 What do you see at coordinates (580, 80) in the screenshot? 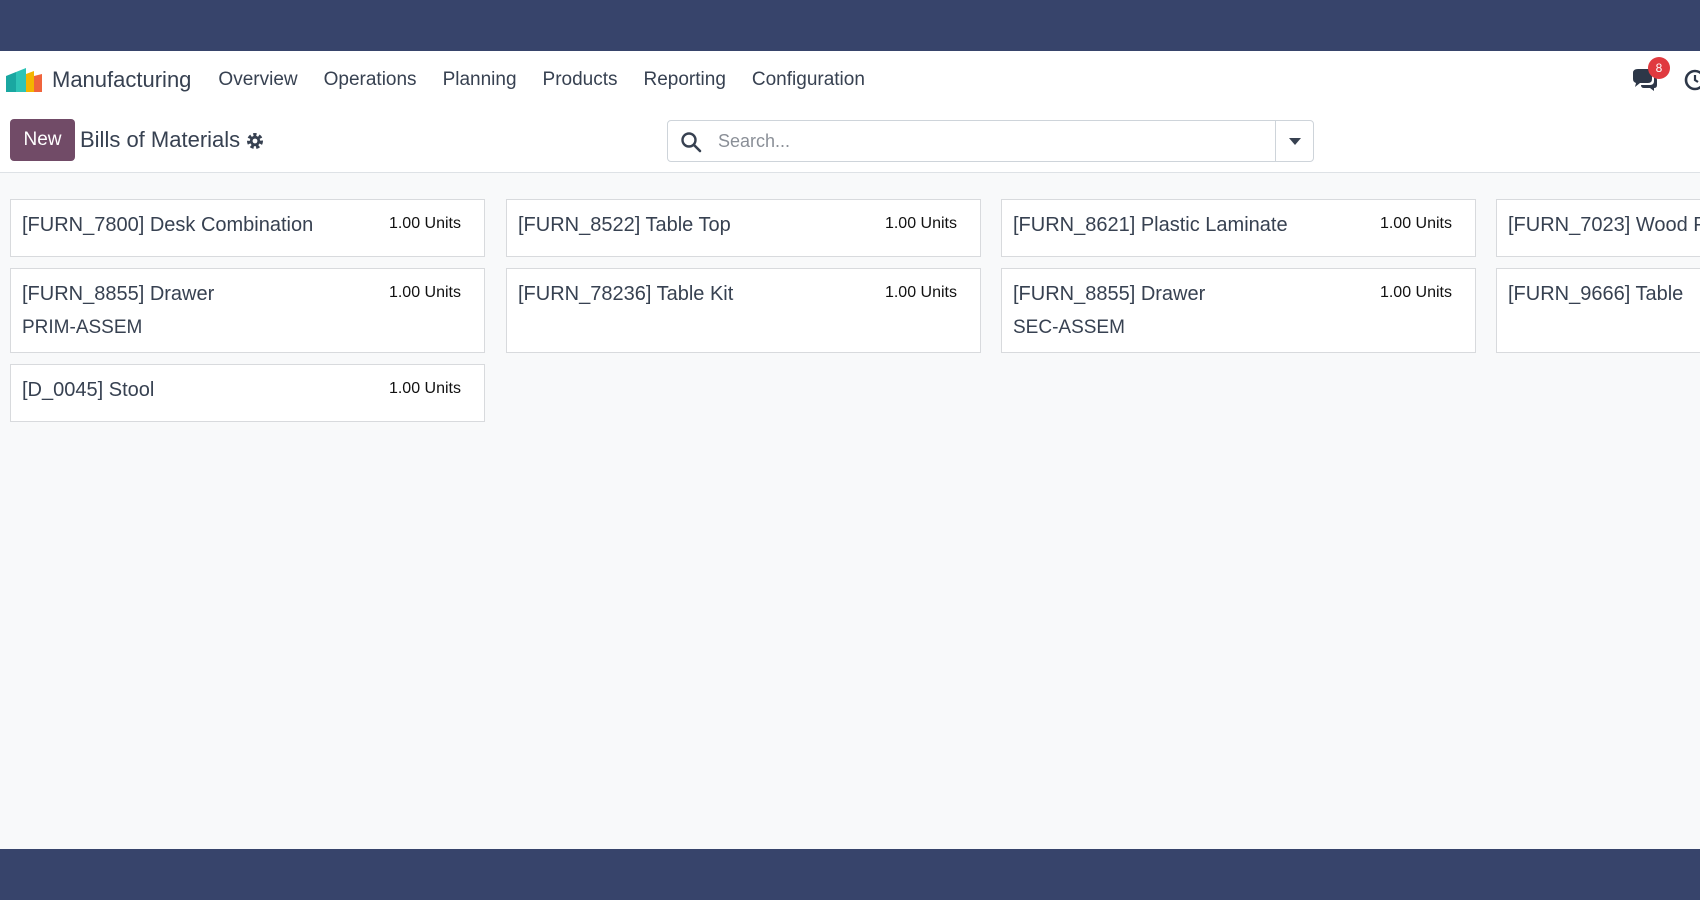
I see `menu-products: Products` at bounding box center [580, 80].